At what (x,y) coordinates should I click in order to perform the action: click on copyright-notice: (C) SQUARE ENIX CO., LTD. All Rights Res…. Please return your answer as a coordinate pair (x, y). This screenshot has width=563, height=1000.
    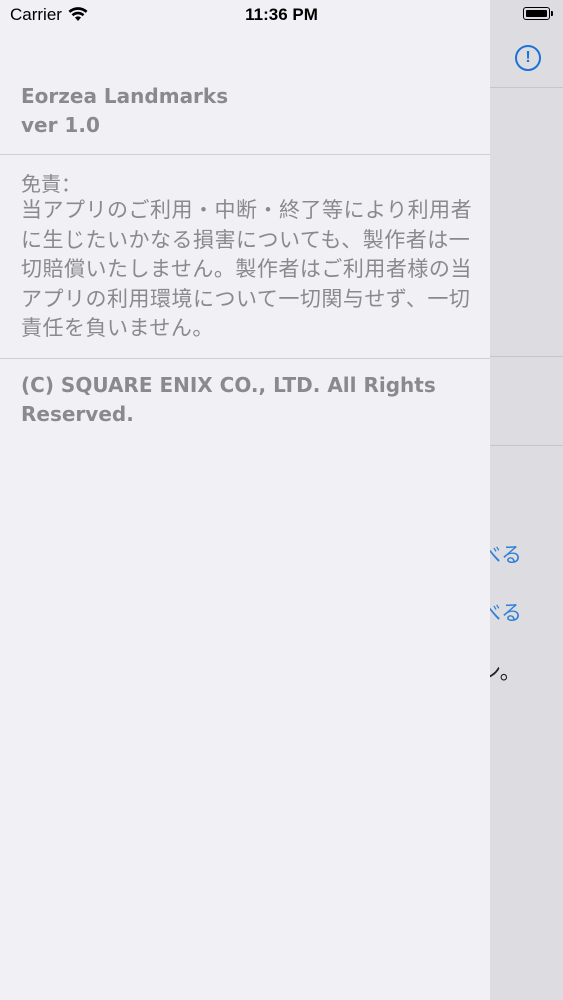
    Looking at the image, I should click on (228, 399).